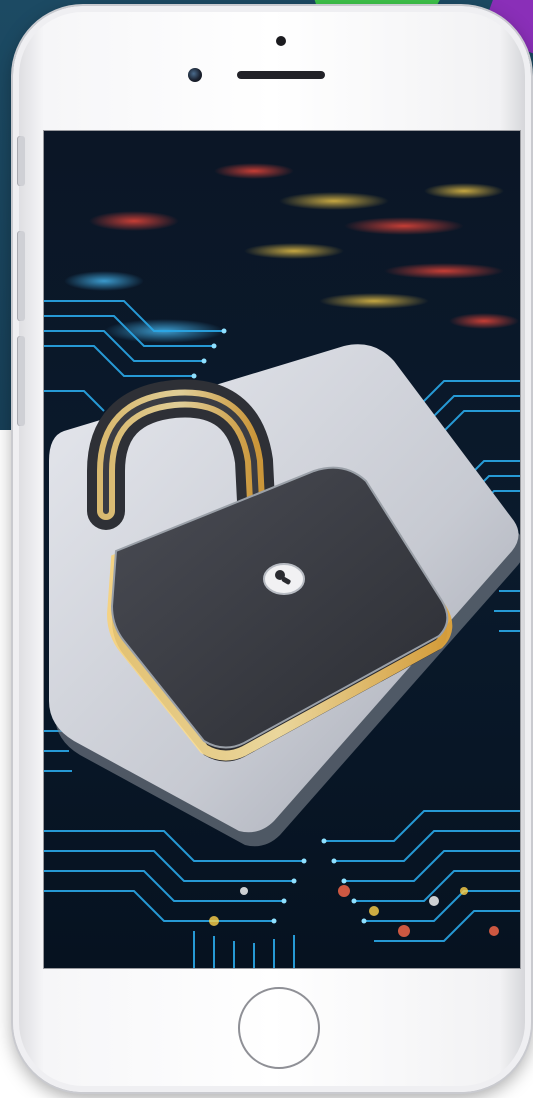 The height and width of the screenshot is (1098, 533). I want to click on mute-switch, so click(21, 161).